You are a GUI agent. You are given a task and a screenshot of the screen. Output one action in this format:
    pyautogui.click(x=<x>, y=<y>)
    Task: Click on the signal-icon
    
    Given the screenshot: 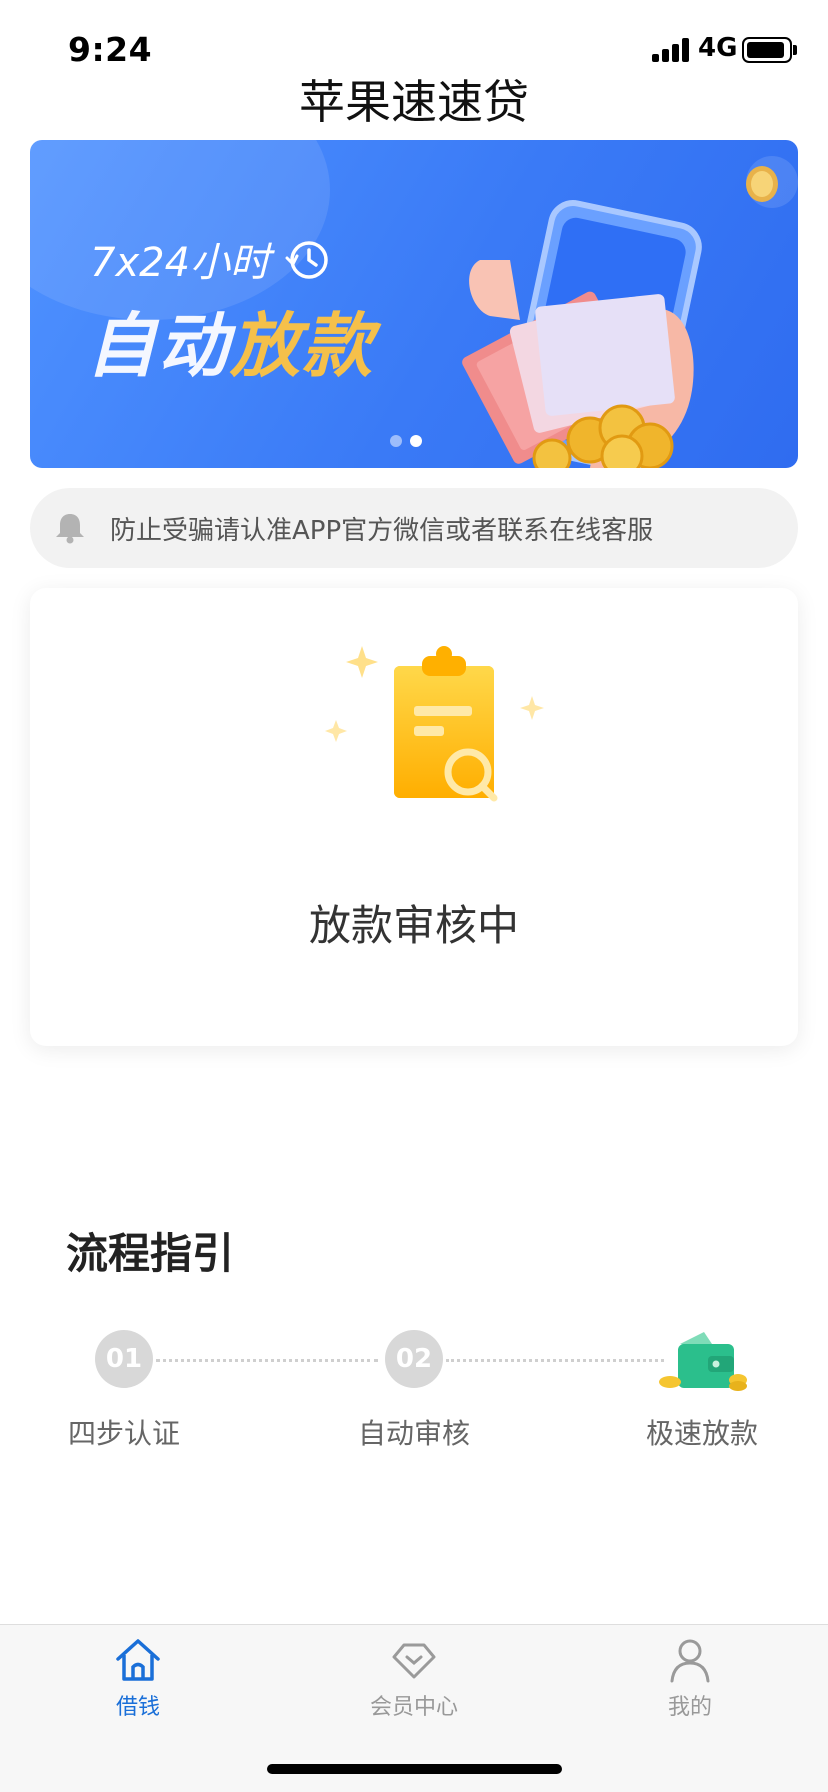 What is the action you would take?
    pyautogui.click(x=672, y=50)
    